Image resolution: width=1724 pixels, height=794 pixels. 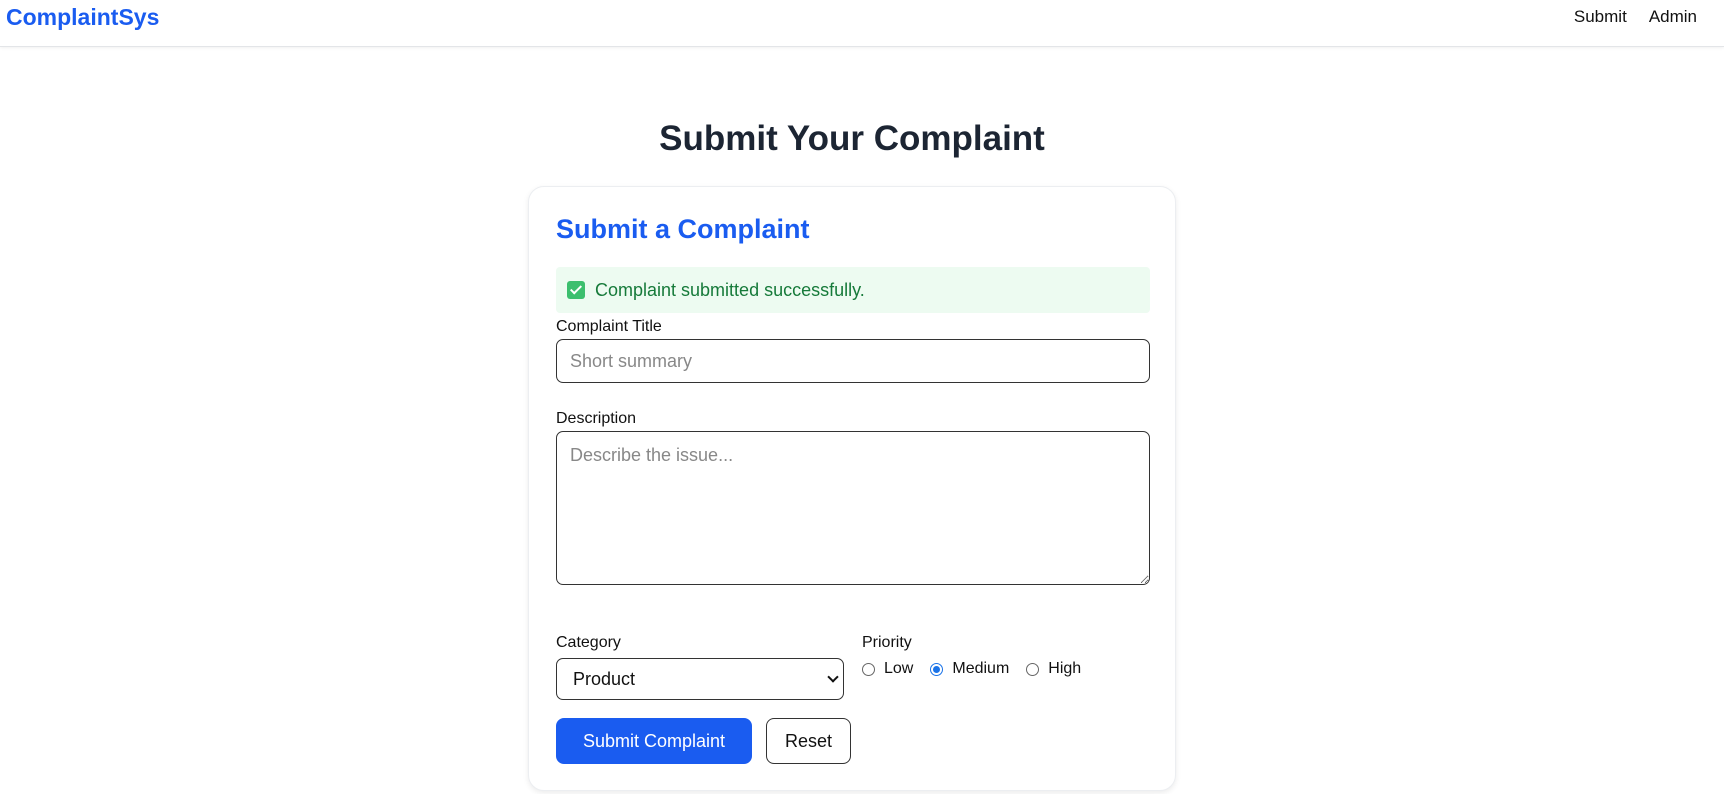 I want to click on category-selected-value: Product, so click(x=604, y=678).